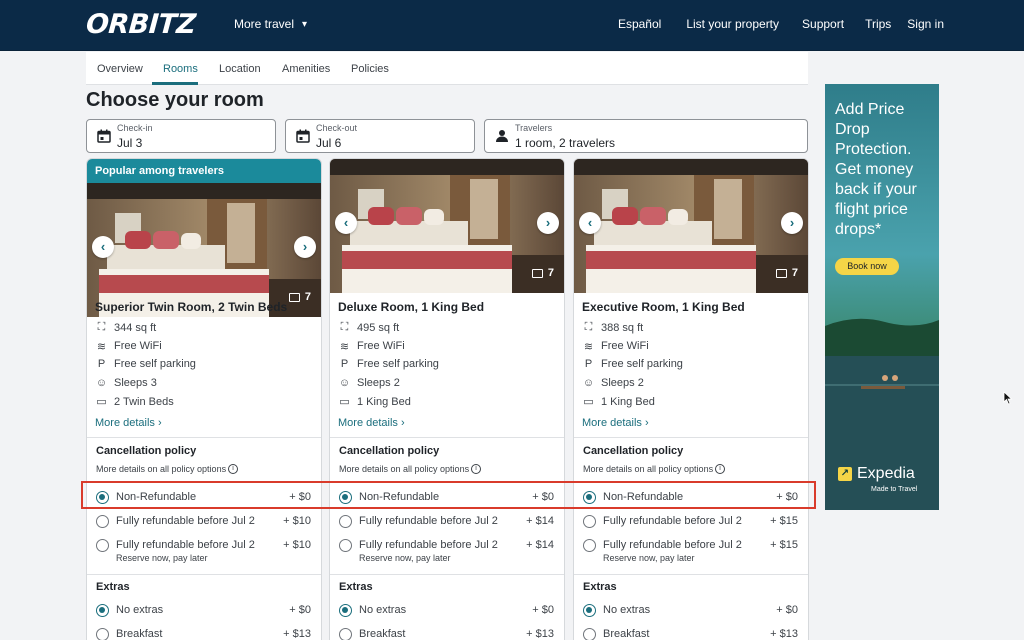 This screenshot has width=1024, height=640. I want to click on active-tab-indicator, so click(175, 83).